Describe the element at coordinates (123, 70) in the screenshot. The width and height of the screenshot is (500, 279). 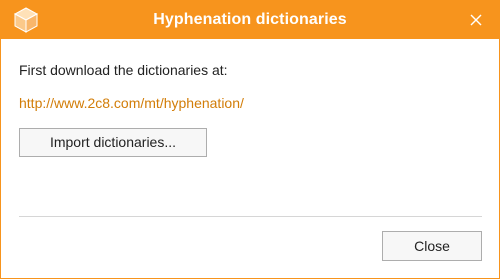
I see `instruction-text: First download the dictionaries at:` at that location.